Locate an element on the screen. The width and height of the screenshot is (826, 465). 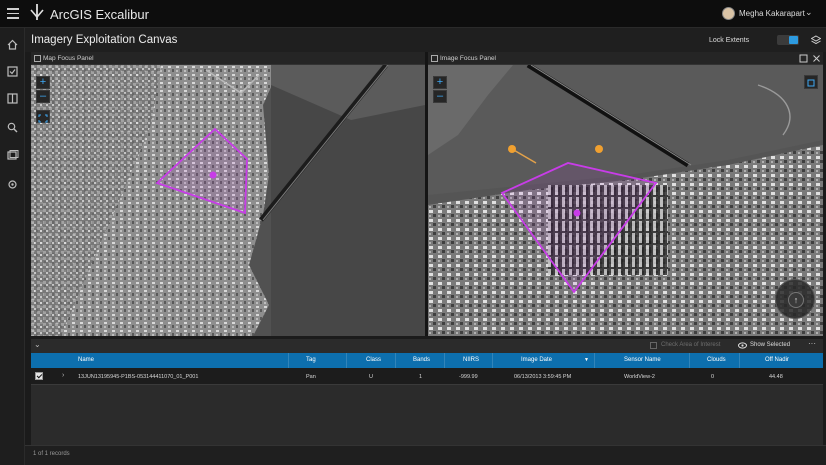
checklist-icon is located at coordinates (12, 71).